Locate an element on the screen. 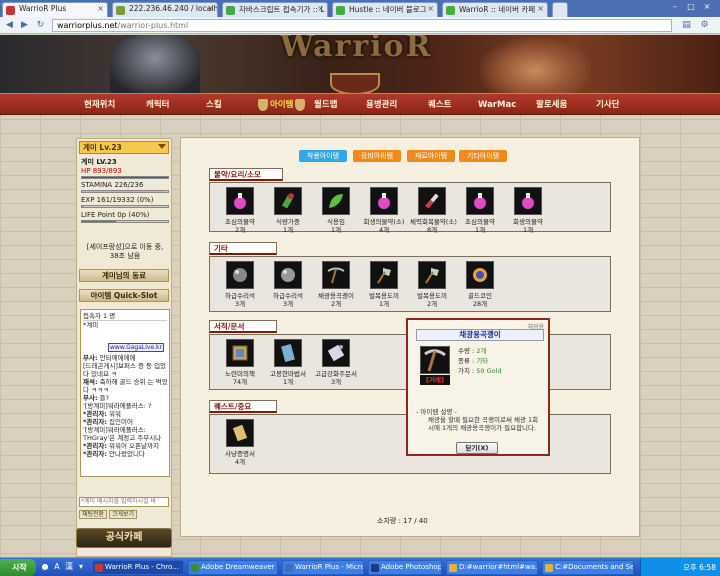  reload-icon: ↻ is located at coordinates (40, 25).